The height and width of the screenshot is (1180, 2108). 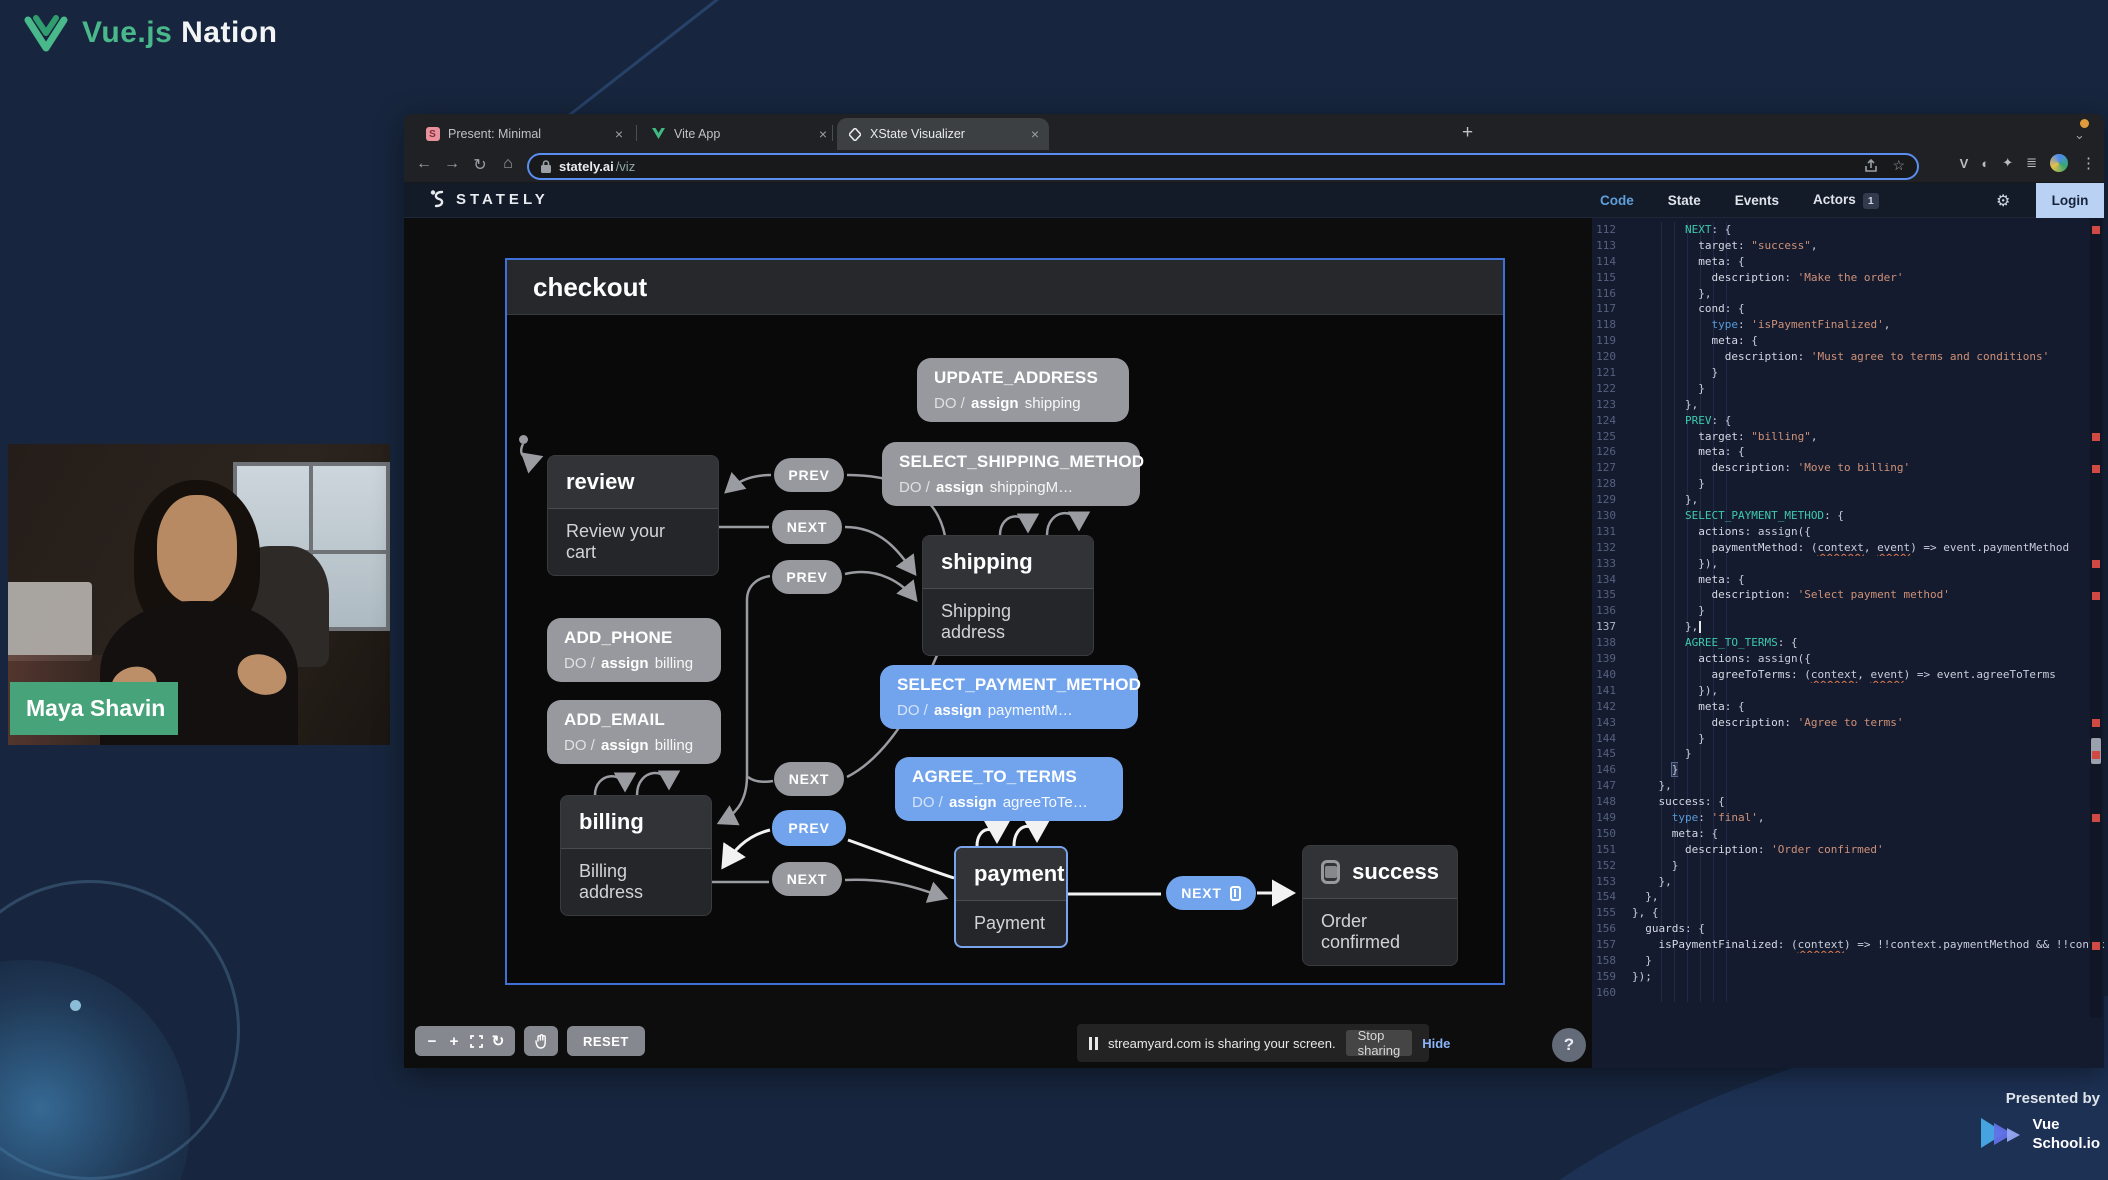 What do you see at coordinates (2070, 200) in the screenshot?
I see `login-button: Login` at bounding box center [2070, 200].